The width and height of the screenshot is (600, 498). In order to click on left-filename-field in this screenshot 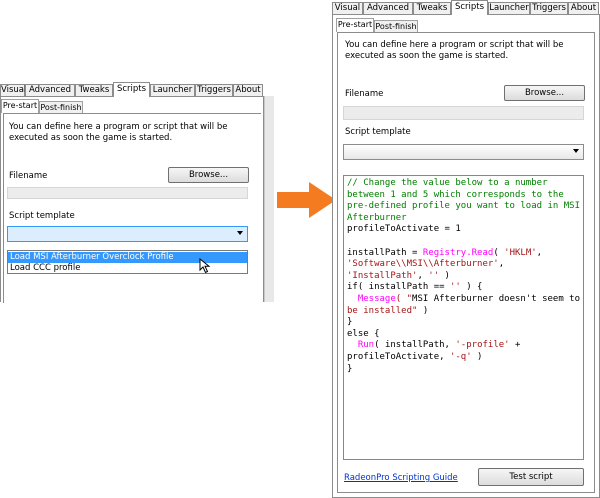, I will do `click(127, 193)`.